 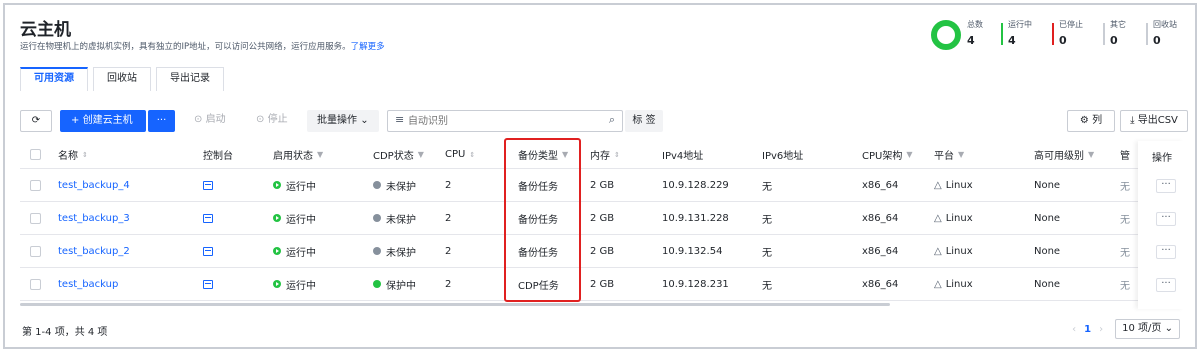 What do you see at coordinates (88, 284) in the screenshot?
I see `instance-name-link: test_backup` at bounding box center [88, 284].